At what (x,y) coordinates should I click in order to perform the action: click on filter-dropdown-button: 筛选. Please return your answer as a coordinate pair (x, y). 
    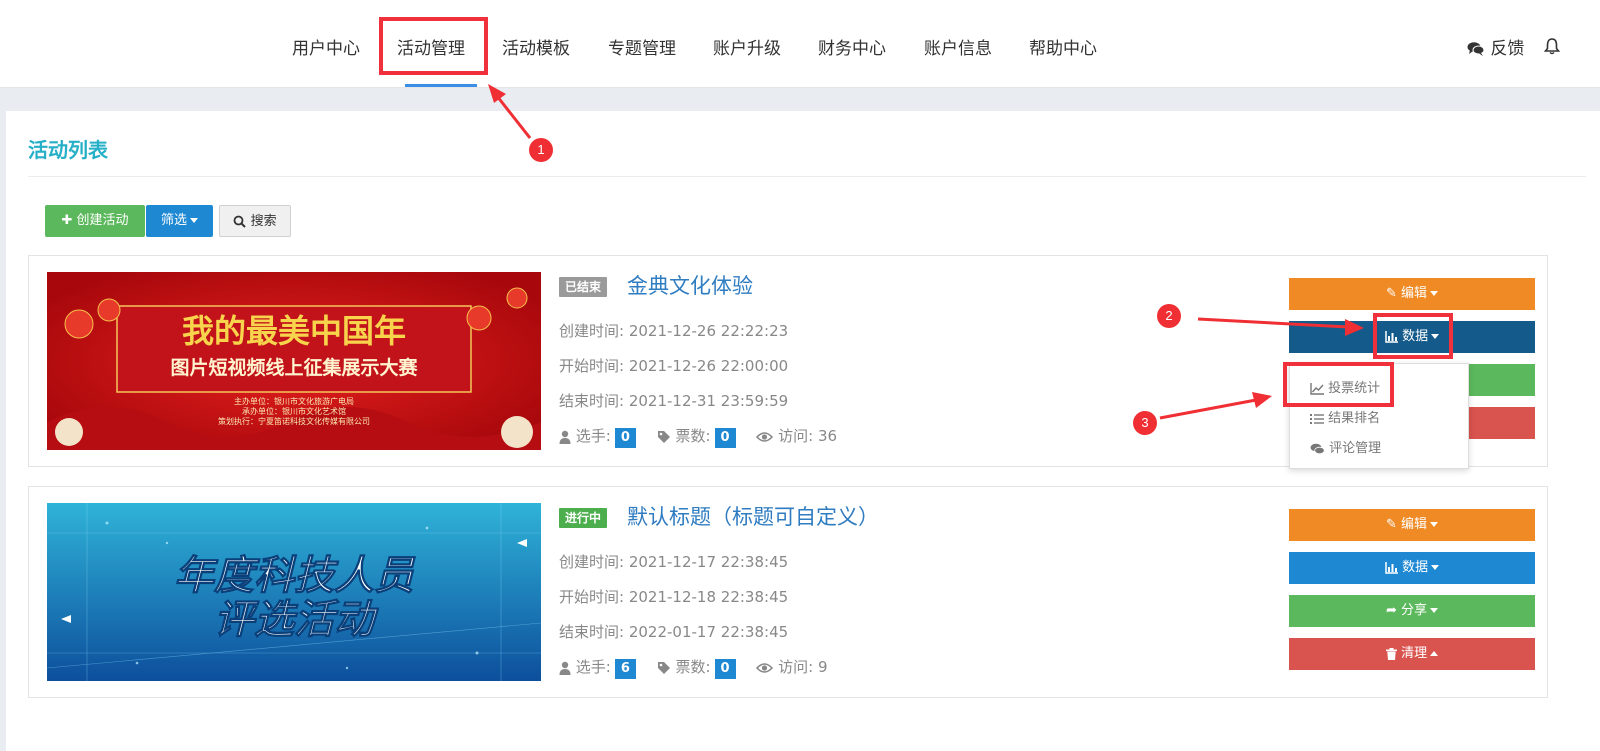
    Looking at the image, I should click on (179, 221).